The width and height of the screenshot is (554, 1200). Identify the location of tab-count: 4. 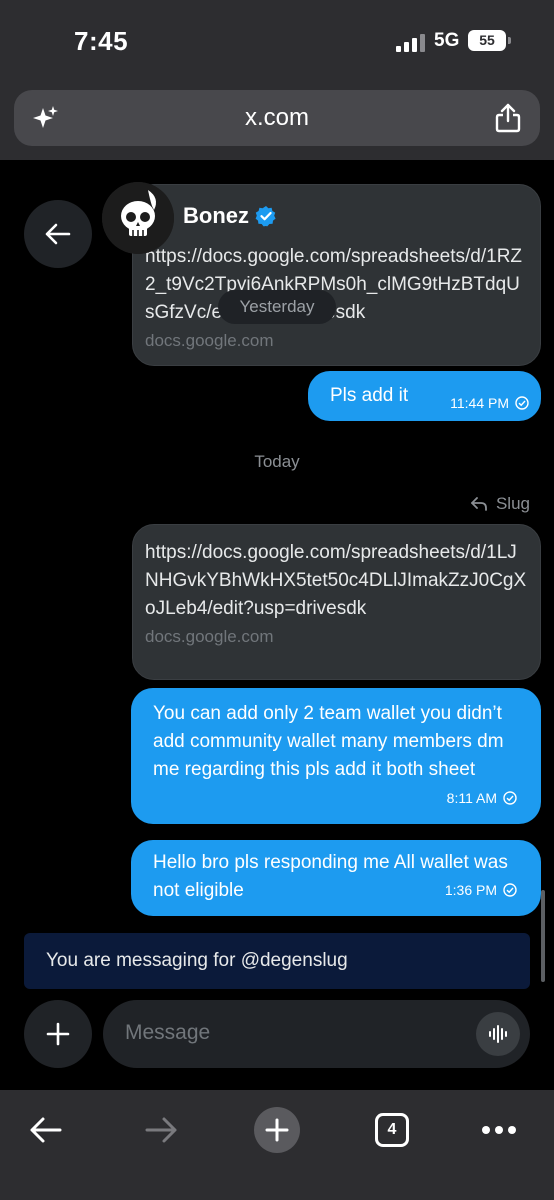
(392, 1130).